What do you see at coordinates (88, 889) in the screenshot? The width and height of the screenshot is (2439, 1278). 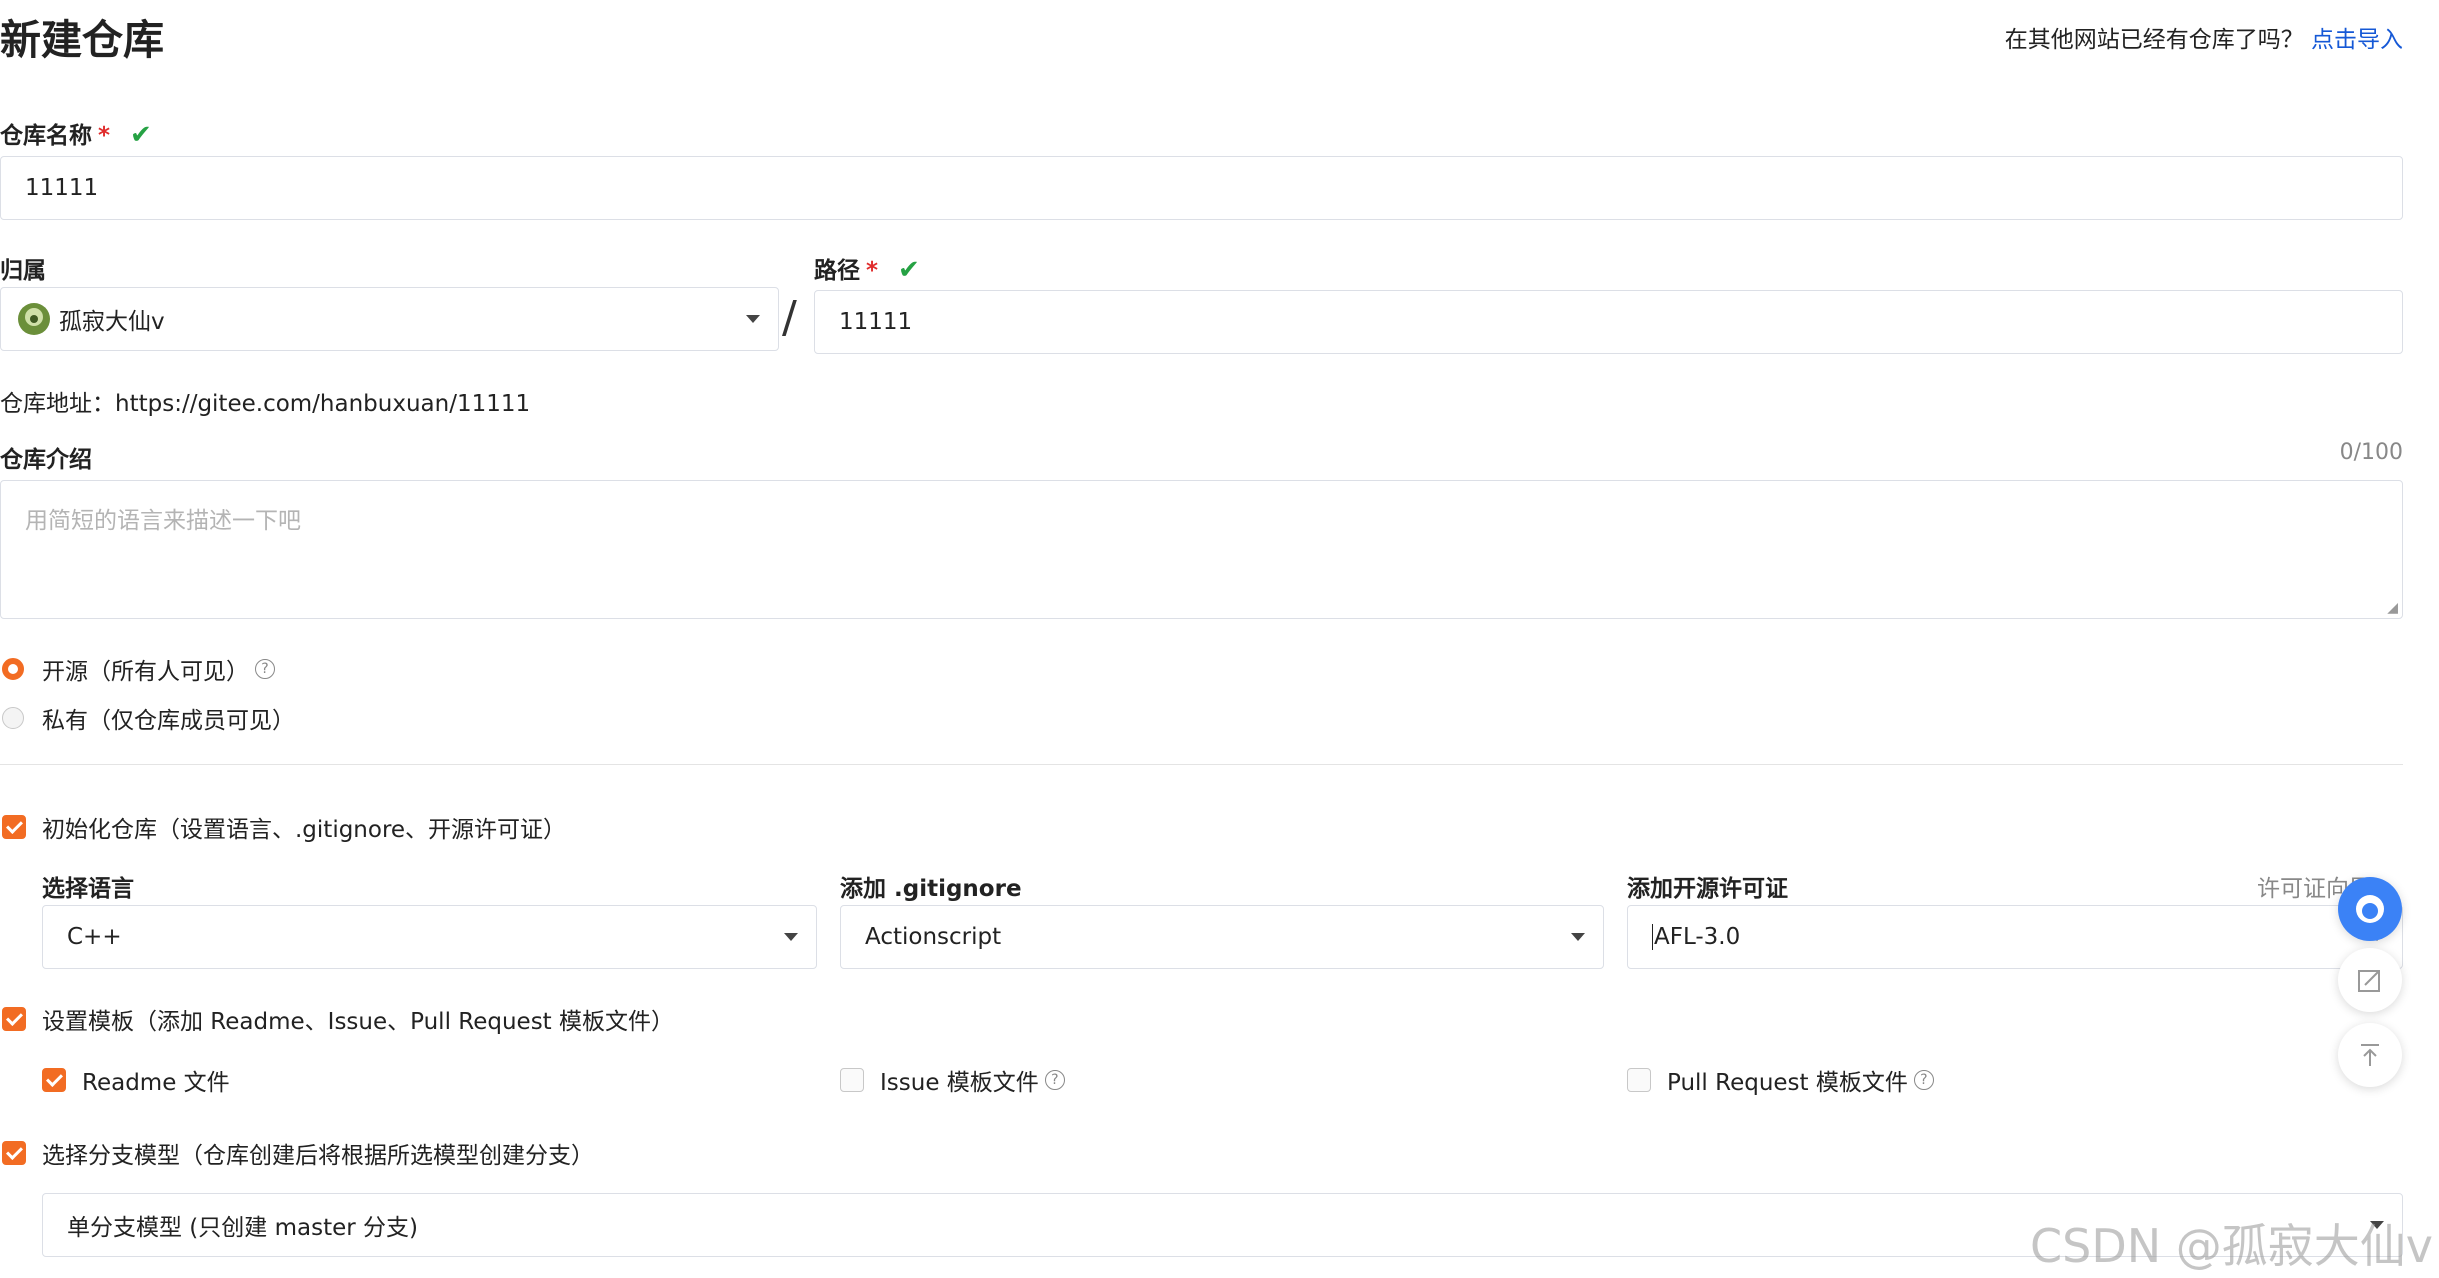 I see `language-label: 选择语言` at bounding box center [88, 889].